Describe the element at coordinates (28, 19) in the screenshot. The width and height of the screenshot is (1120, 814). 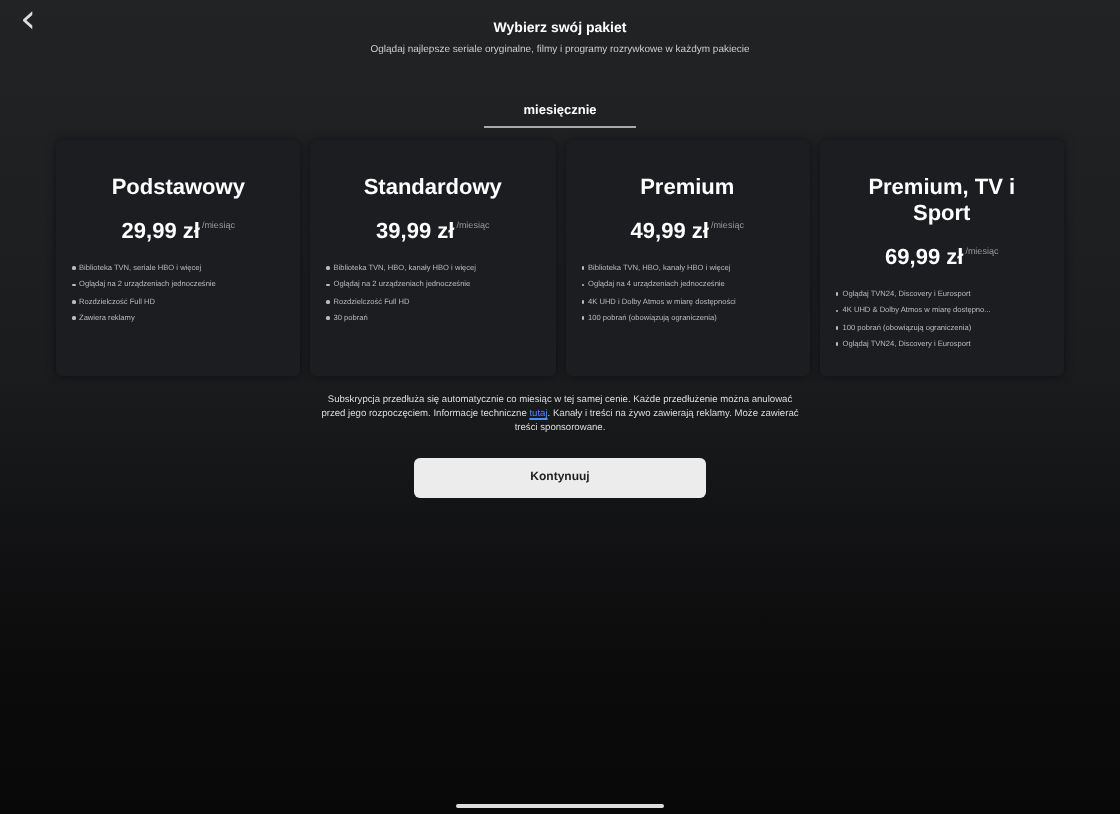
I see `back-button: ‹` at that location.